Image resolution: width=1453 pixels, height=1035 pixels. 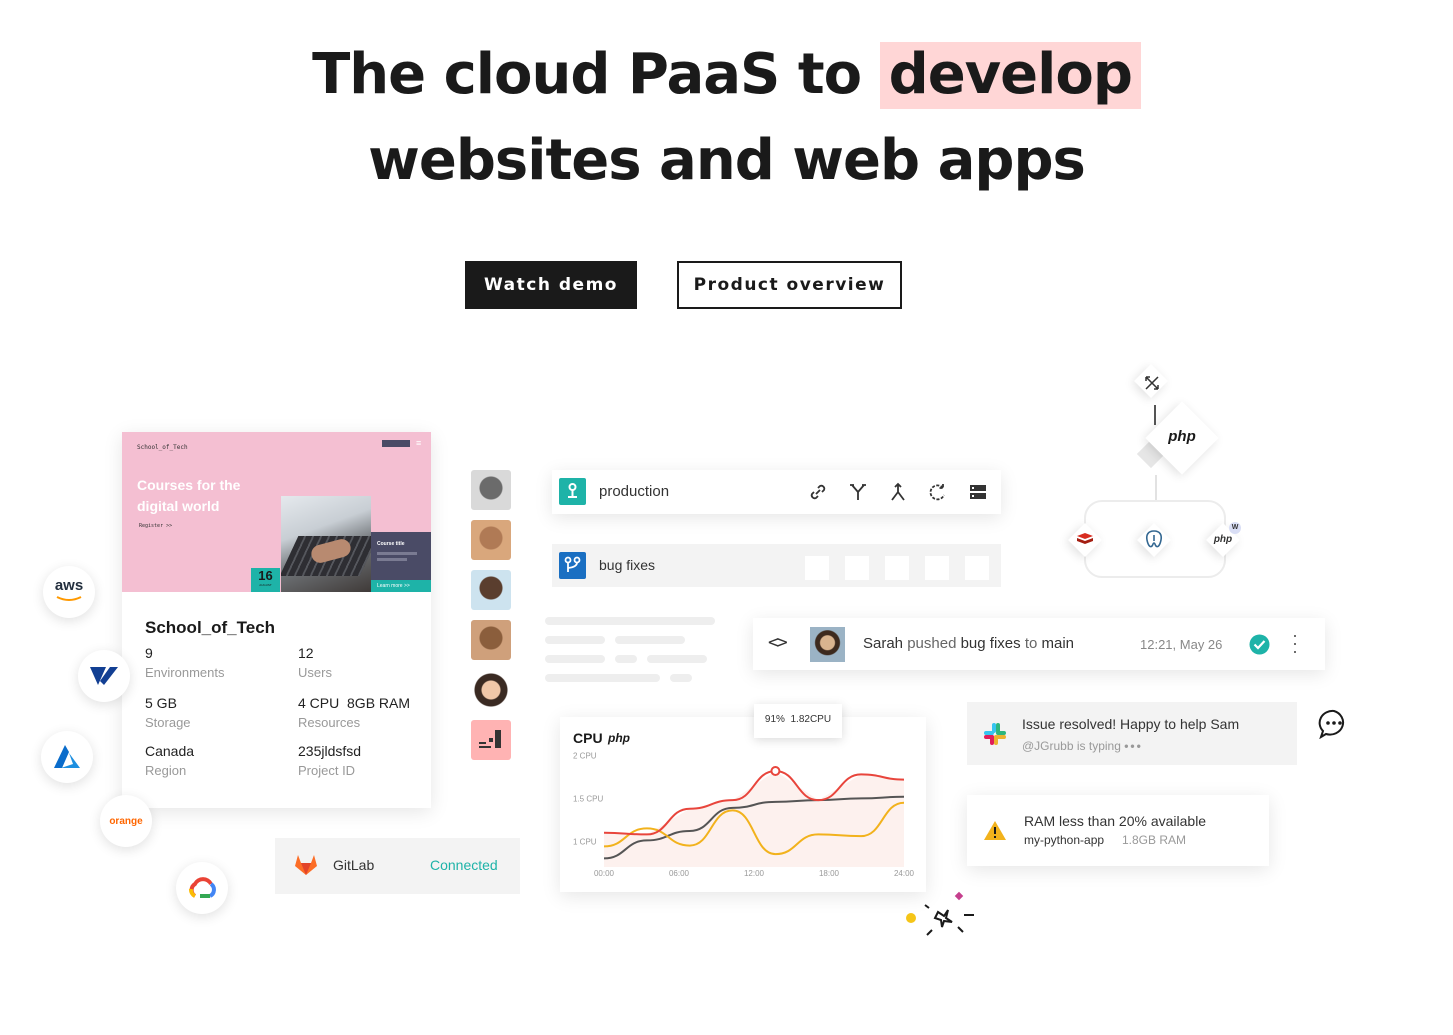 I want to click on activity-branch: bug fixes, so click(x=990, y=643).